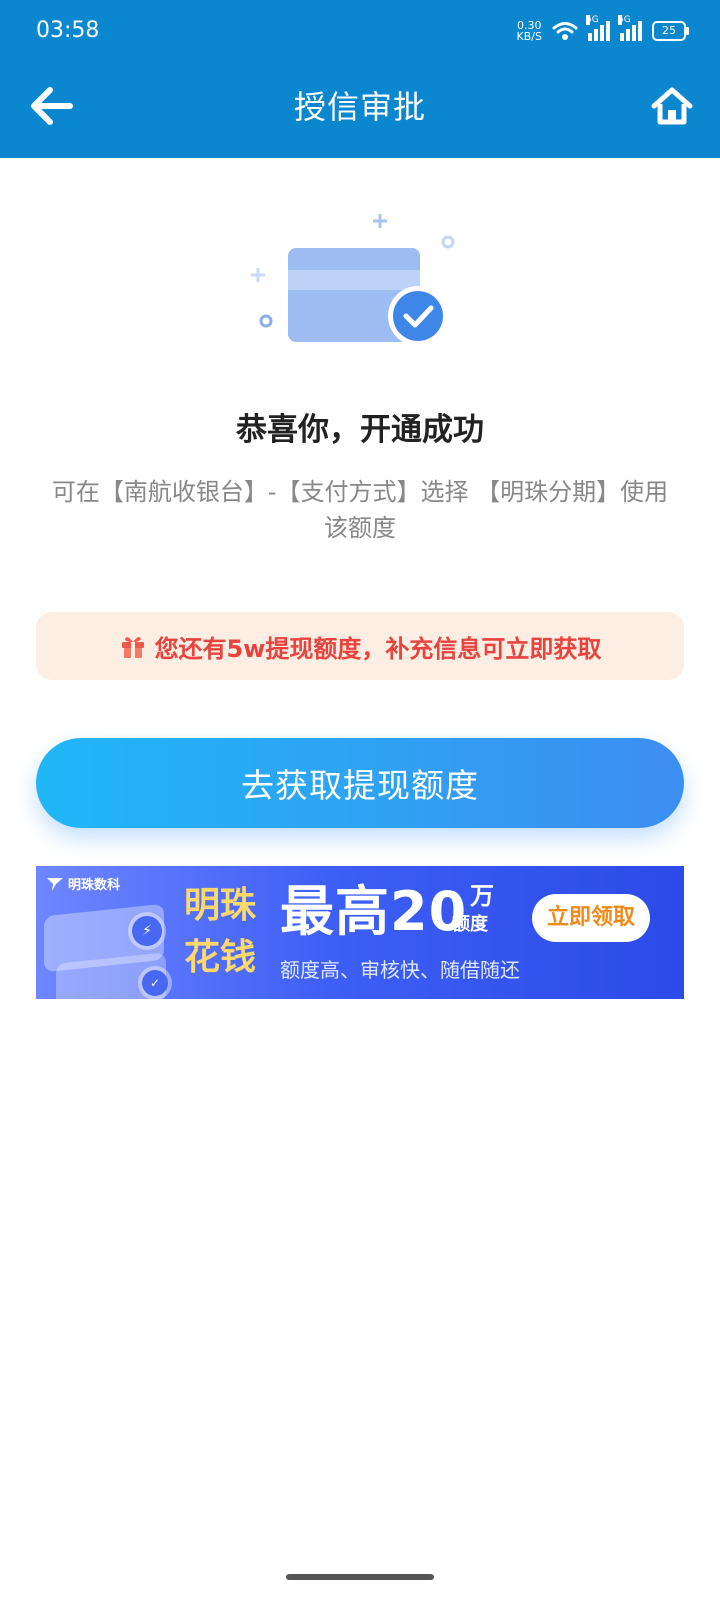  I want to click on signal-label: 5G, so click(592, 20).